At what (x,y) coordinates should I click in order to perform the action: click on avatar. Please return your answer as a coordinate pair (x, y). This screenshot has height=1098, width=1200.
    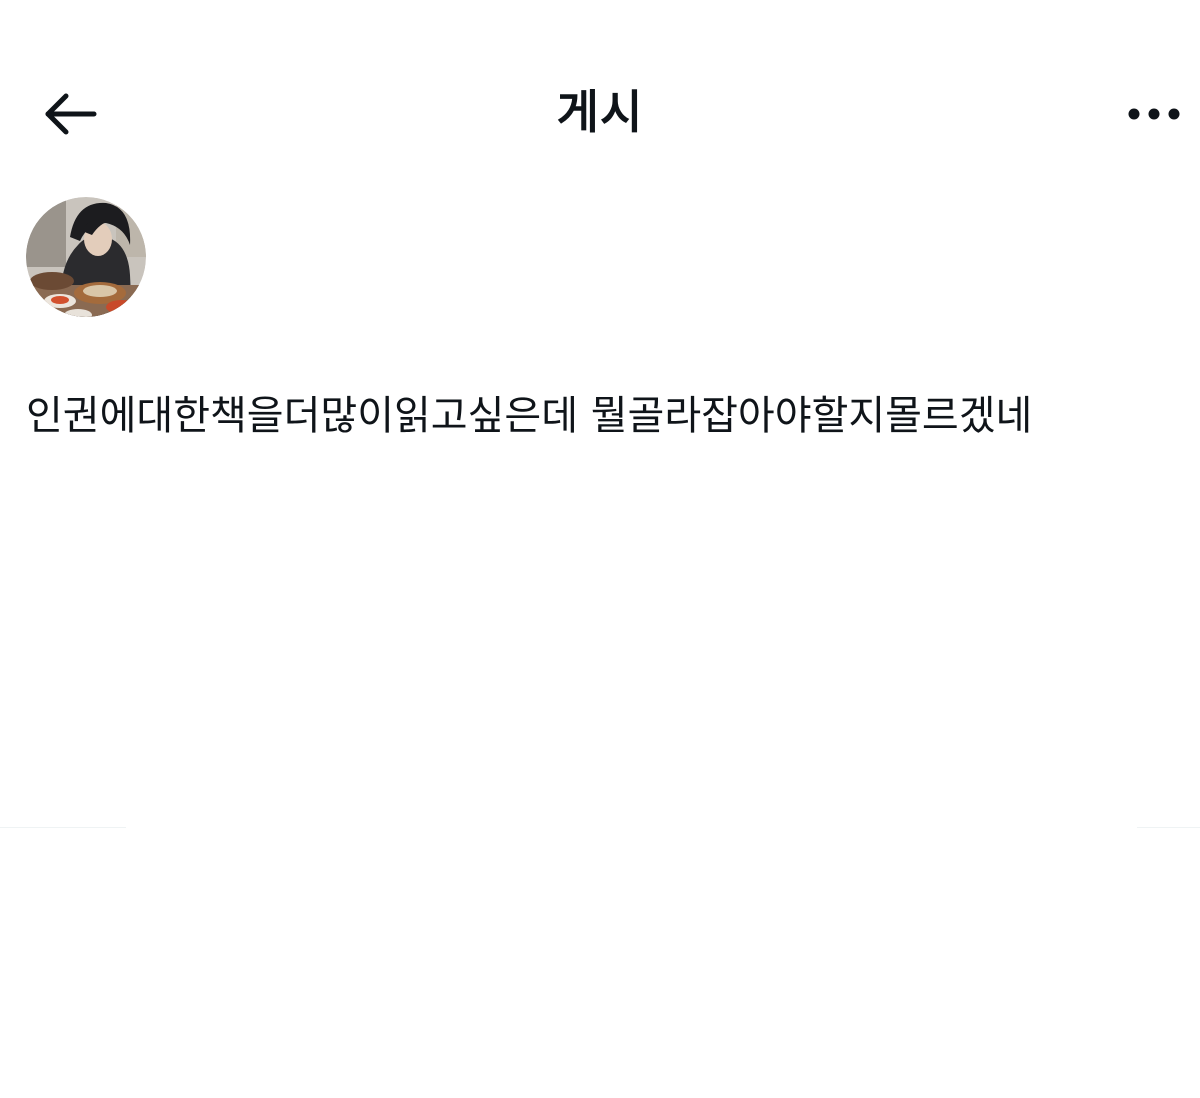
    Looking at the image, I should click on (86, 257).